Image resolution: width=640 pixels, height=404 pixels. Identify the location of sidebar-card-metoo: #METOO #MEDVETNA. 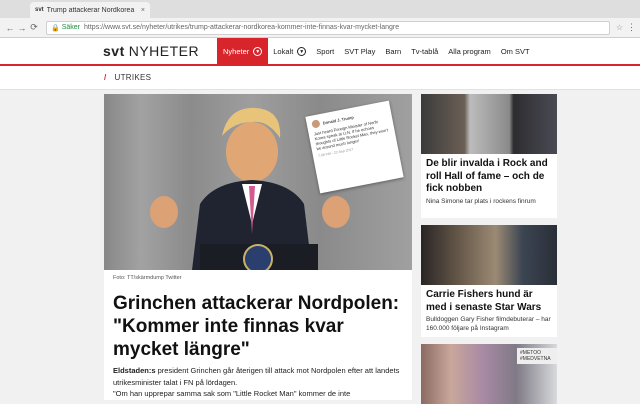
(489, 374).